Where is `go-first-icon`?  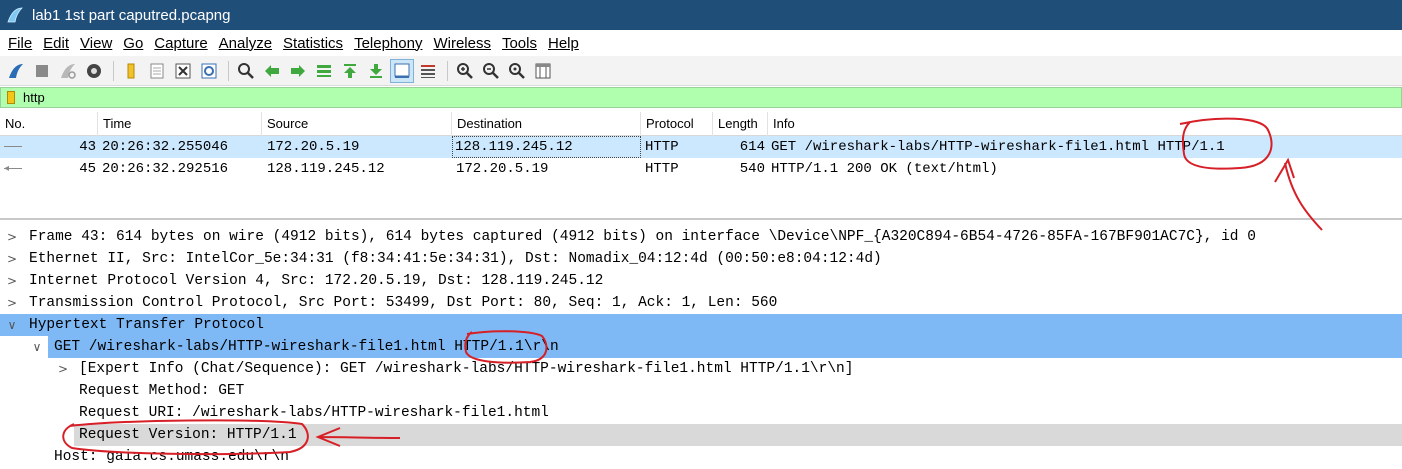
go-first-icon is located at coordinates (350, 71).